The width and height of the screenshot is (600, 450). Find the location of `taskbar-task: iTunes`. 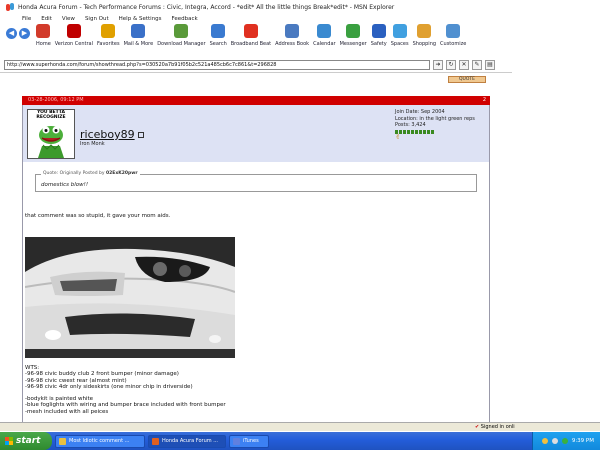

taskbar-task: iTunes is located at coordinates (249, 441).